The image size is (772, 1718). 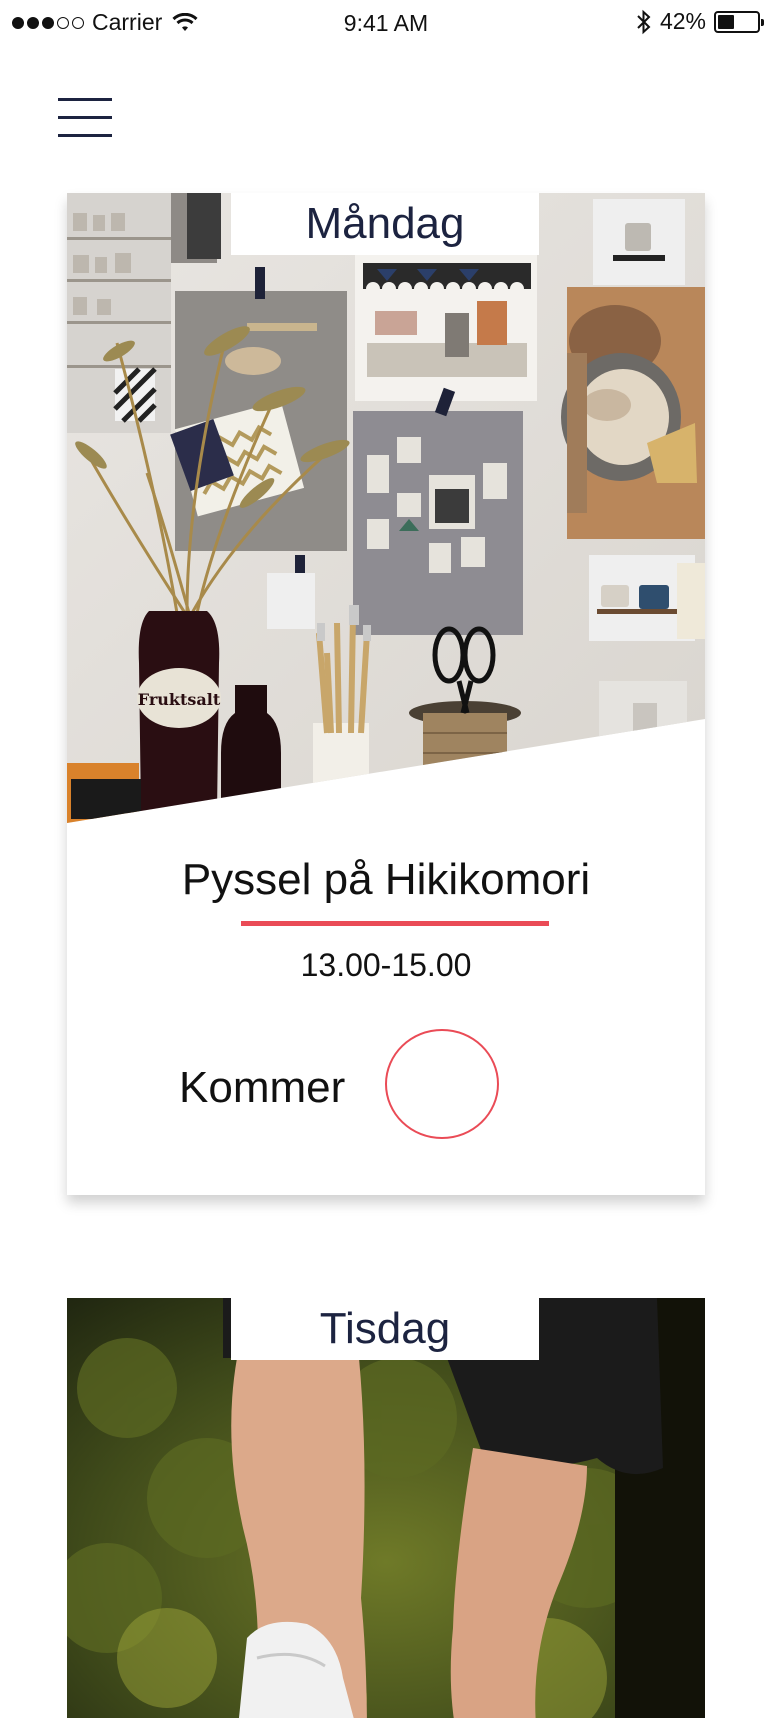 What do you see at coordinates (262, 1087) in the screenshot?
I see `attend-label: Kommer` at bounding box center [262, 1087].